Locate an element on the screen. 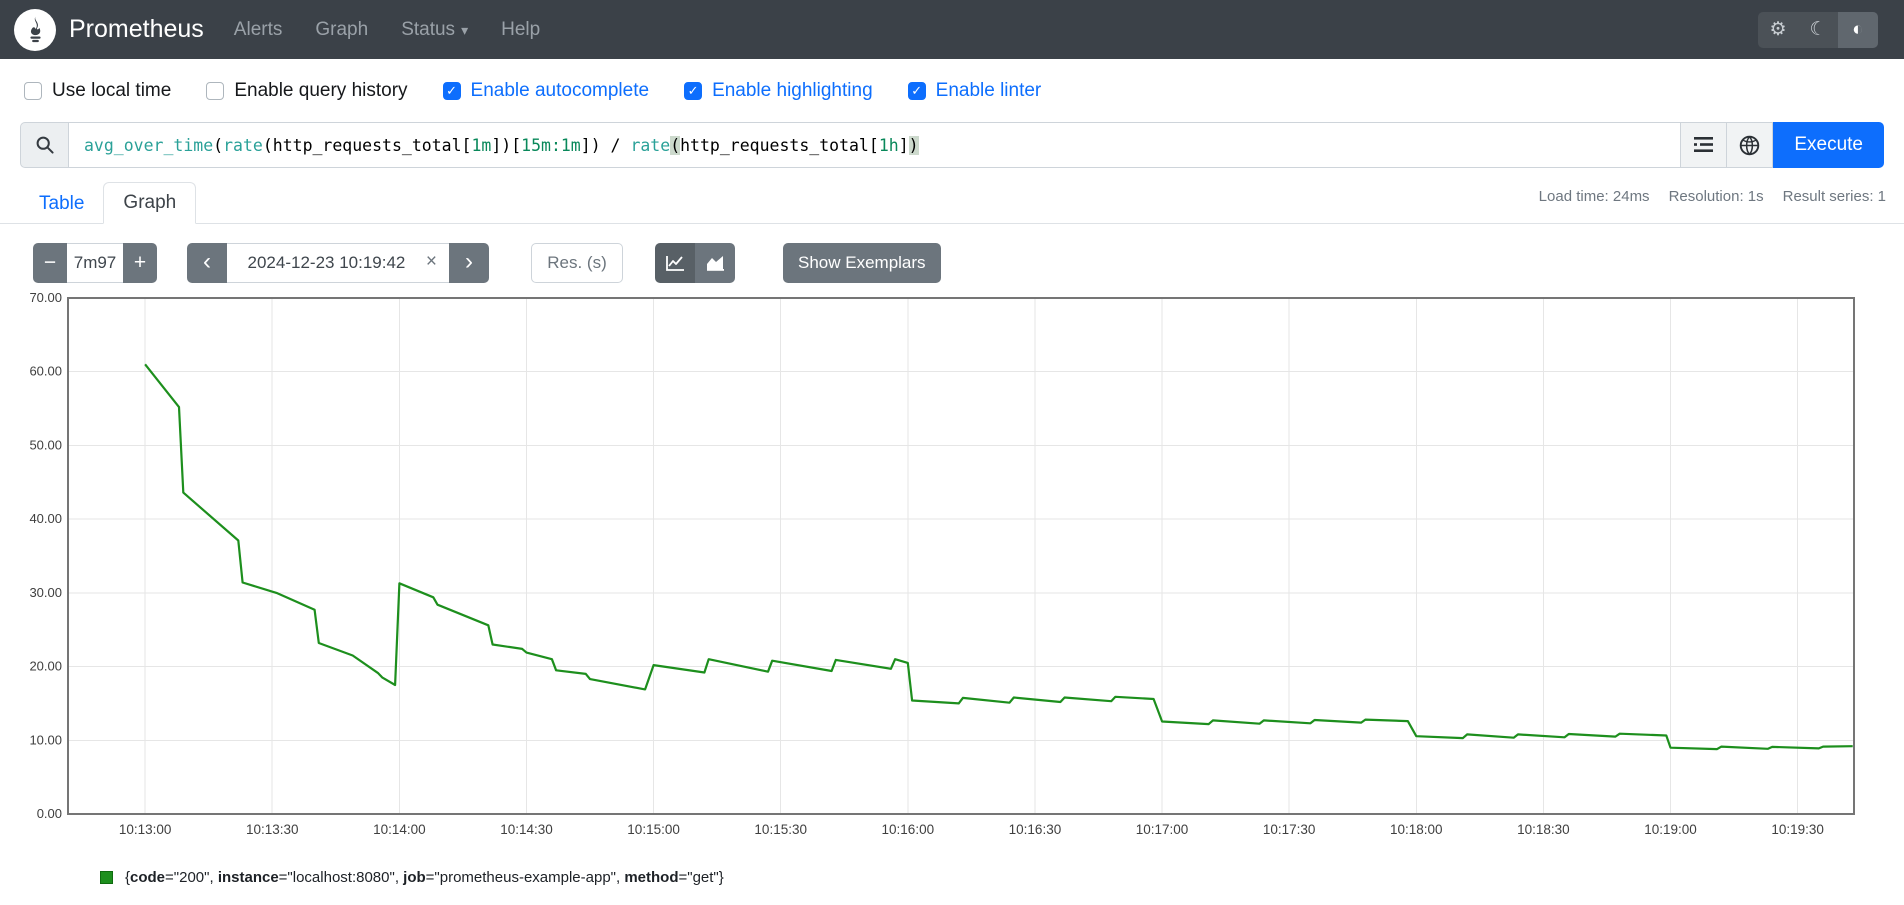 This screenshot has width=1904, height=905. globe-icon is located at coordinates (1750, 145).